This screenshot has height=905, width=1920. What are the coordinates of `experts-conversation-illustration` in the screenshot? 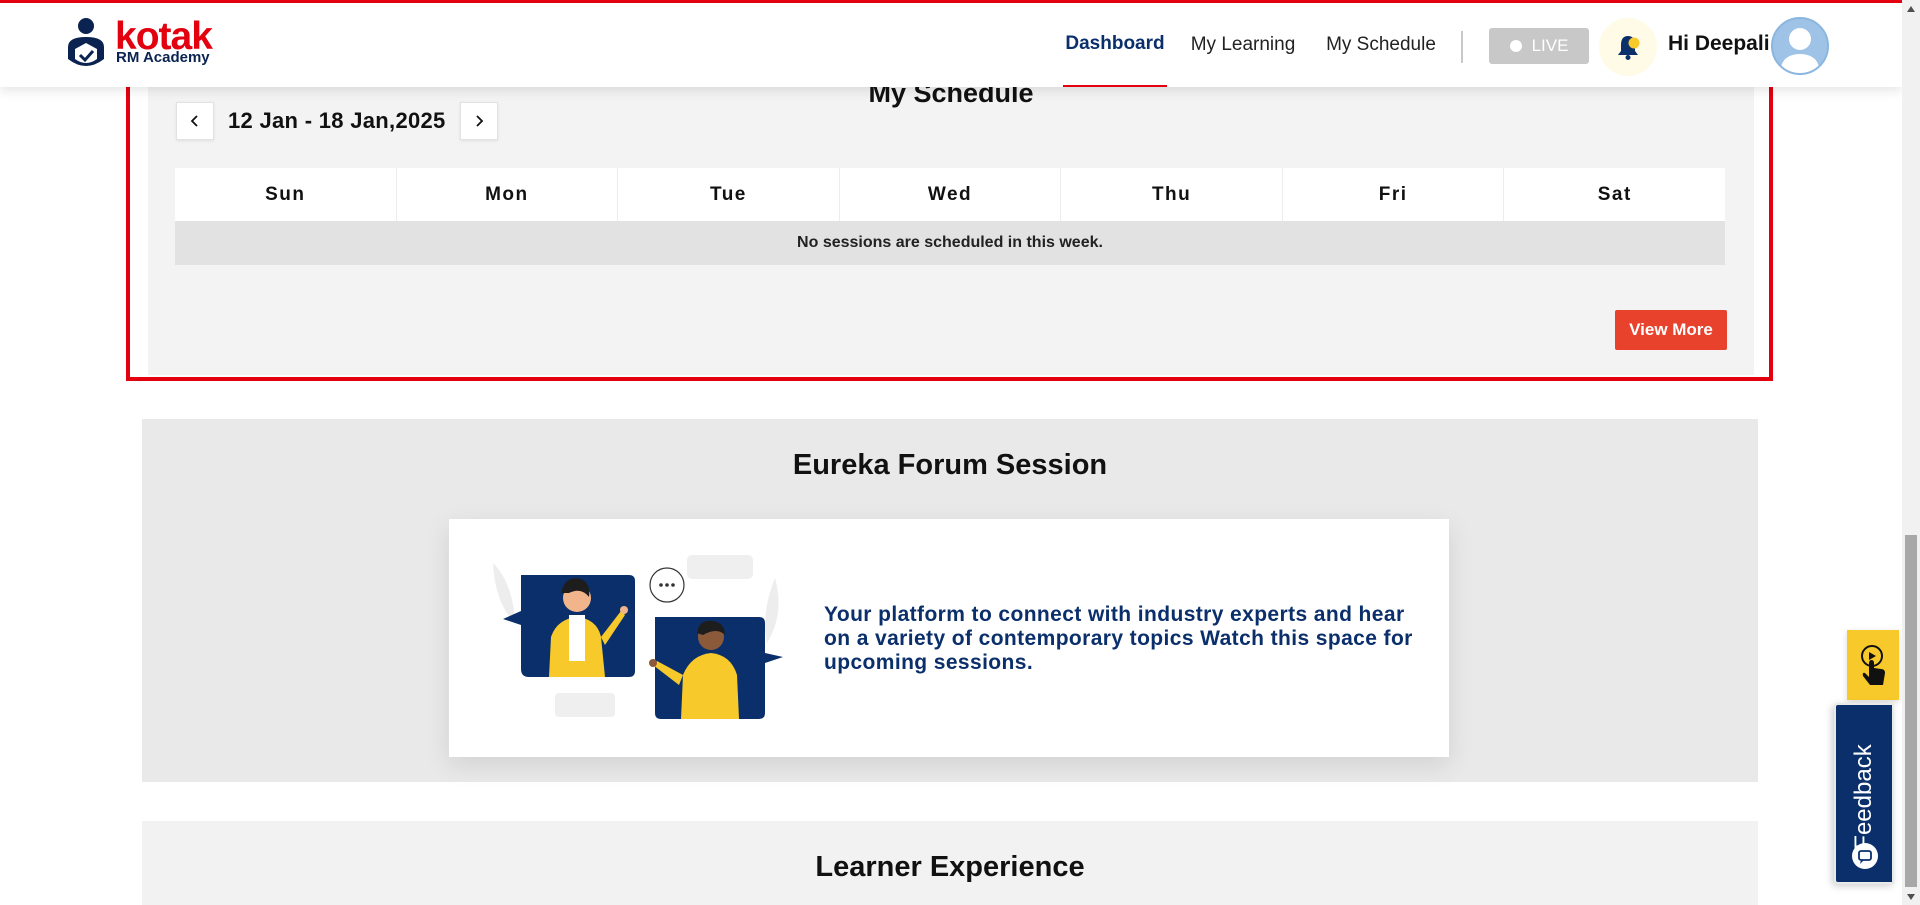 It's located at (638, 637).